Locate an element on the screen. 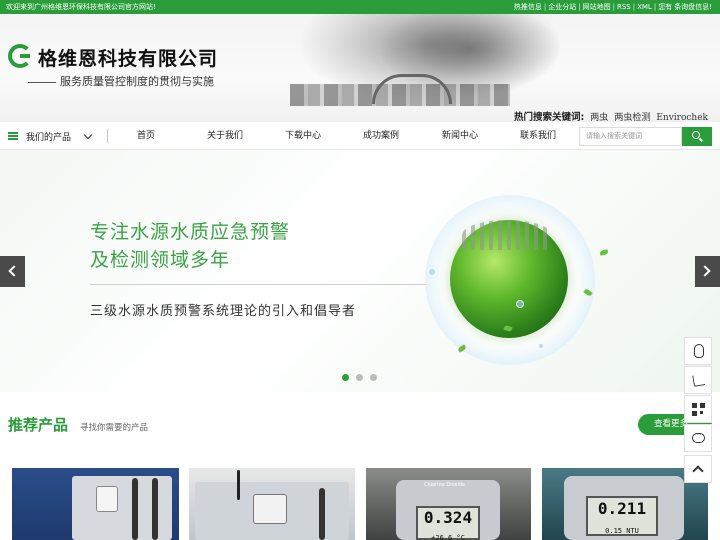  top-link-inquiry: 条询盘信息! is located at coordinates (693, 7).